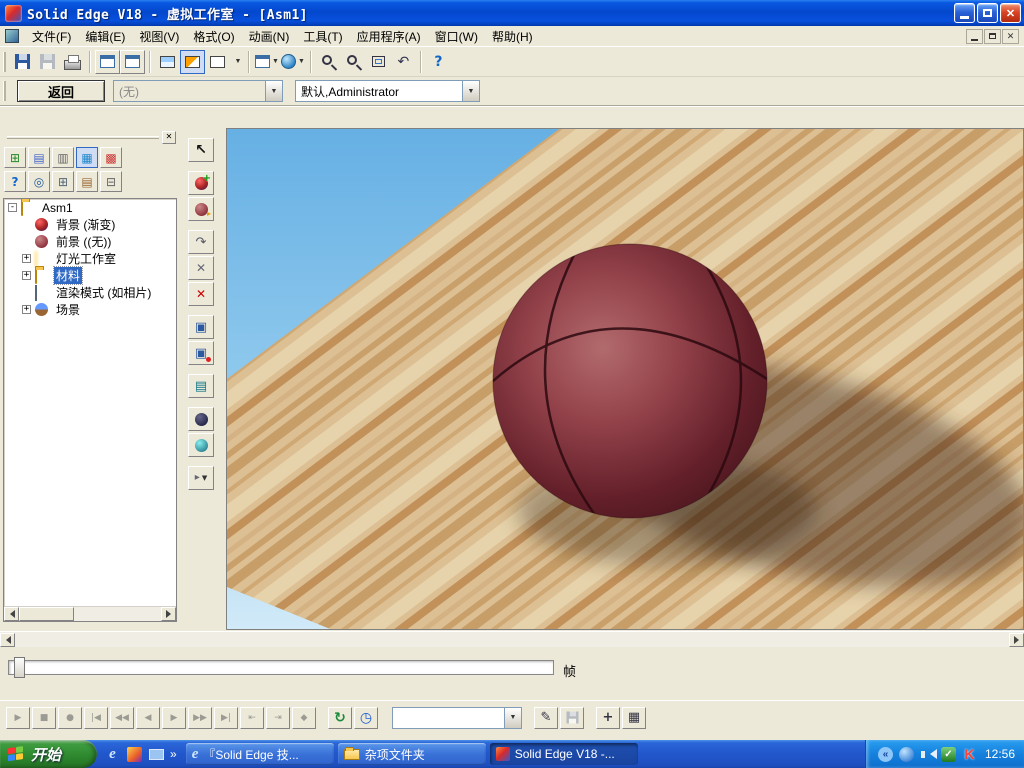 This screenshot has height=768, width=1024. What do you see at coordinates (68, 275) in the screenshot?
I see `tree-materials-label: 材料` at bounding box center [68, 275].